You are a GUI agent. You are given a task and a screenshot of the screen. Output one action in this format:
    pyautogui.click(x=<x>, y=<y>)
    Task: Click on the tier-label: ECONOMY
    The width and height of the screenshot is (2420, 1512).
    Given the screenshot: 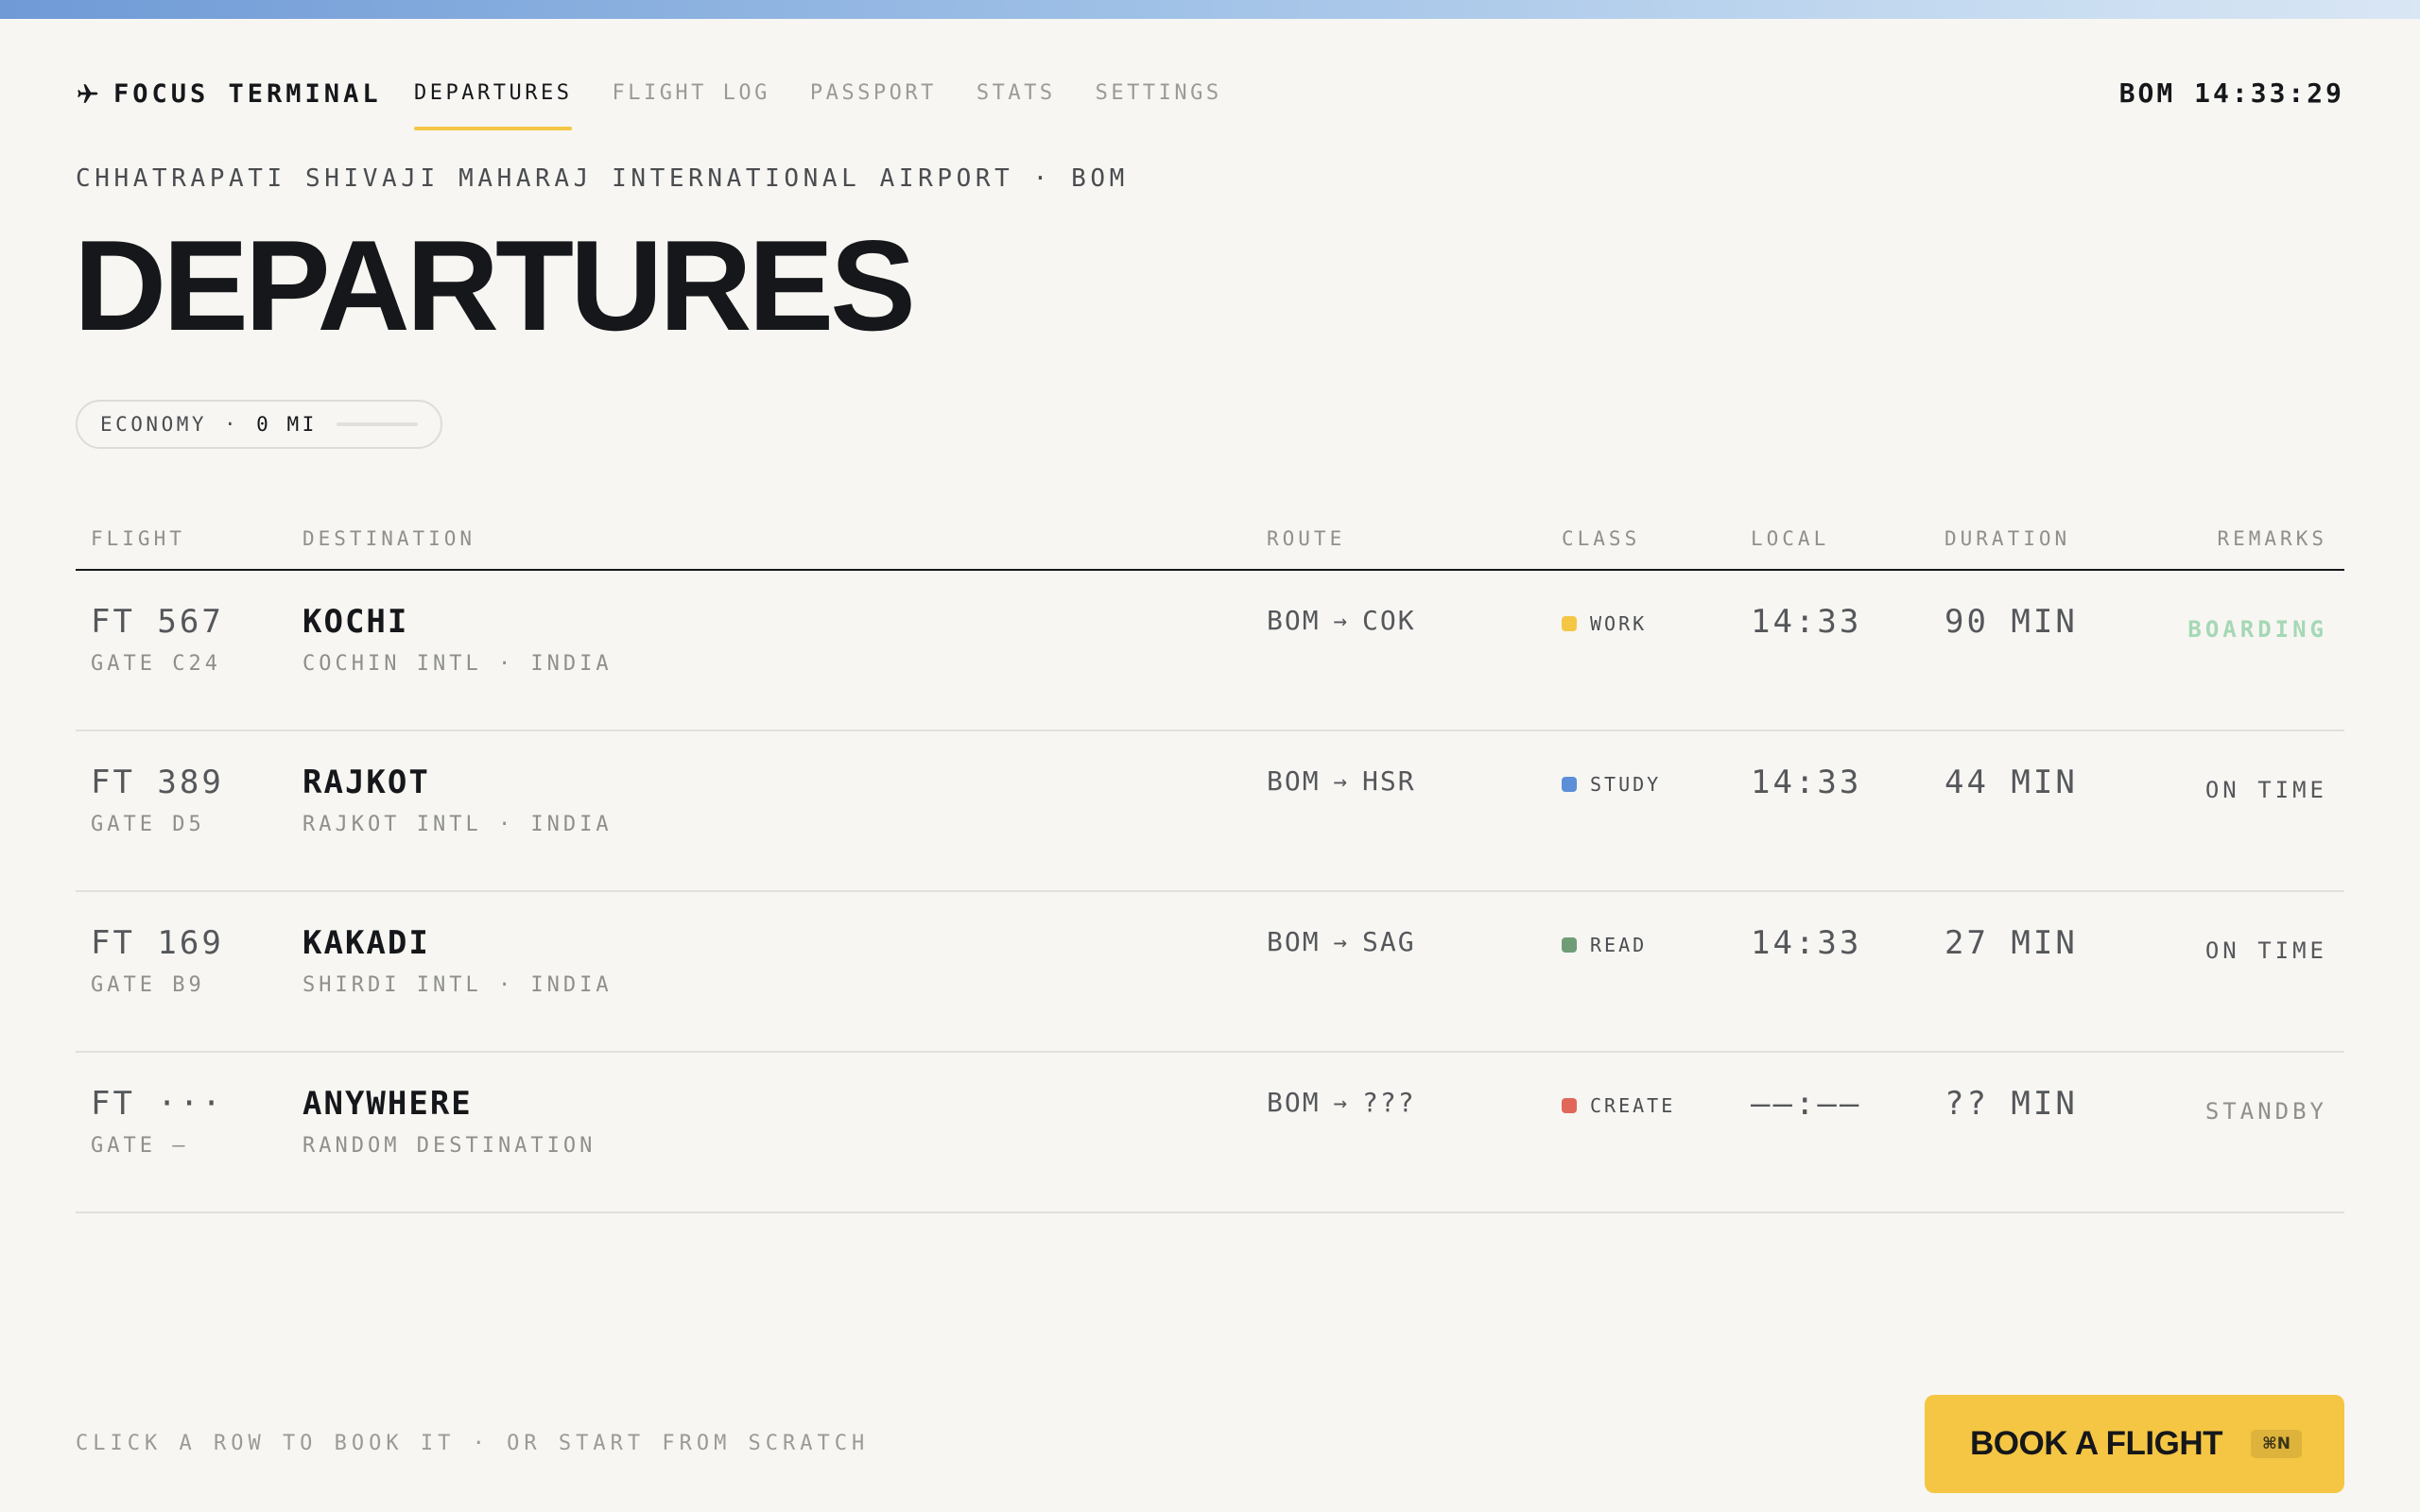 What is the action you would take?
    pyautogui.click(x=154, y=424)
    